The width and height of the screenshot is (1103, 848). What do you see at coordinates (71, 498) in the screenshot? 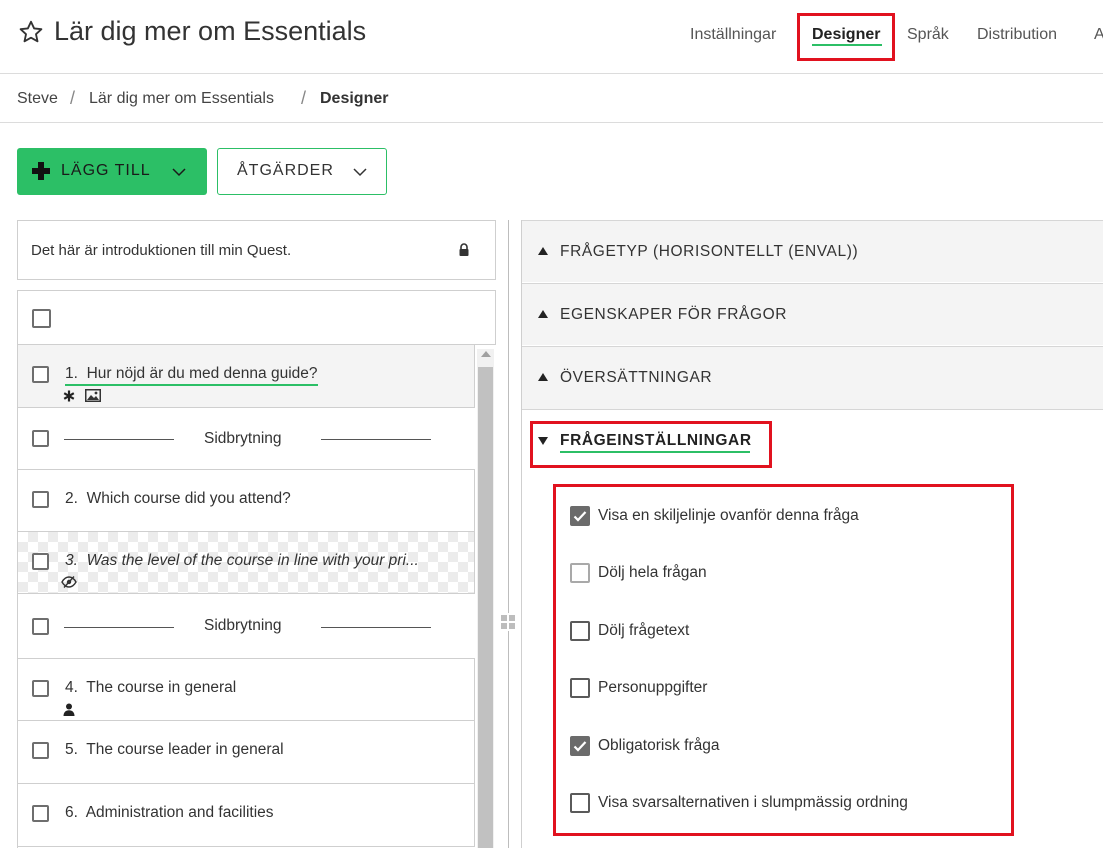
I see `question-number: 2.` at bounding box center [71, 498].